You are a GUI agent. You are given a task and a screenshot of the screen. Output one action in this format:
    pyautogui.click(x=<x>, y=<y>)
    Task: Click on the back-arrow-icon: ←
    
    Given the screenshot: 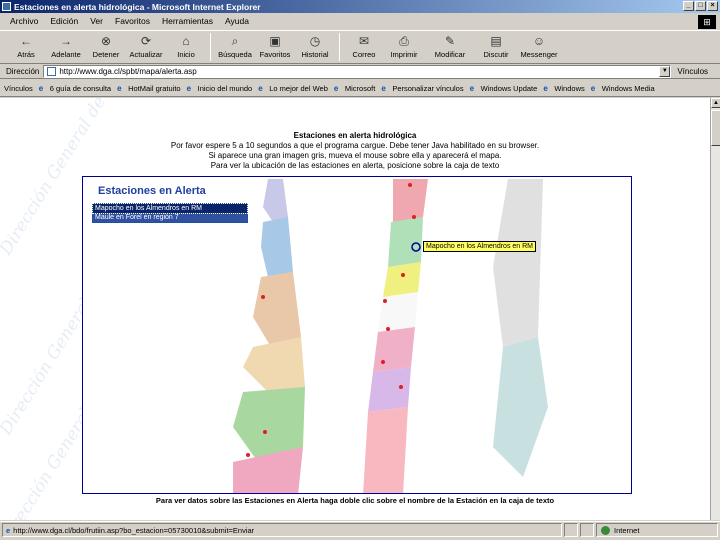 What is the action you would take?
    pyautogui.click(x=26, y=41)
    